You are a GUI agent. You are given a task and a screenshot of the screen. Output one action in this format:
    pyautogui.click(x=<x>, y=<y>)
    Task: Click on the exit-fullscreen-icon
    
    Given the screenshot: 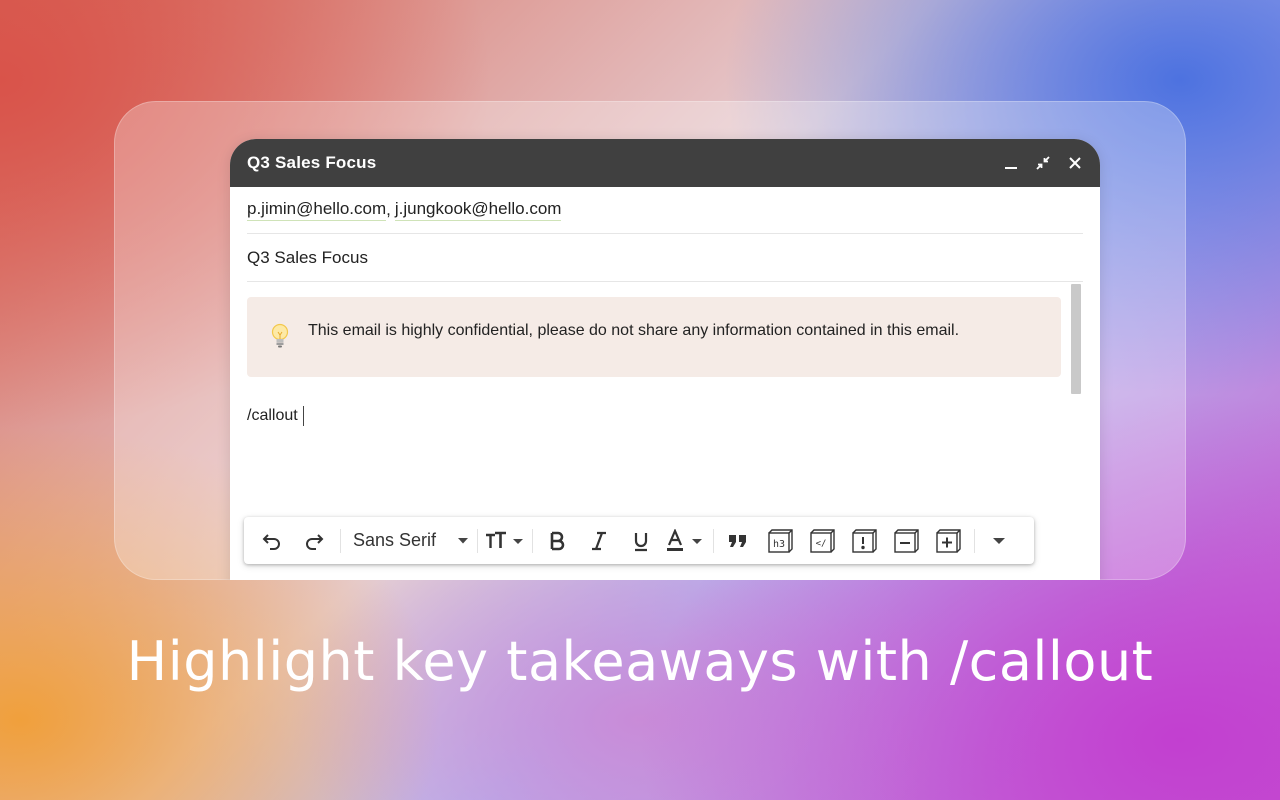 What is the action you would take?
    pyautogui.click(x=1043, y=163)
    